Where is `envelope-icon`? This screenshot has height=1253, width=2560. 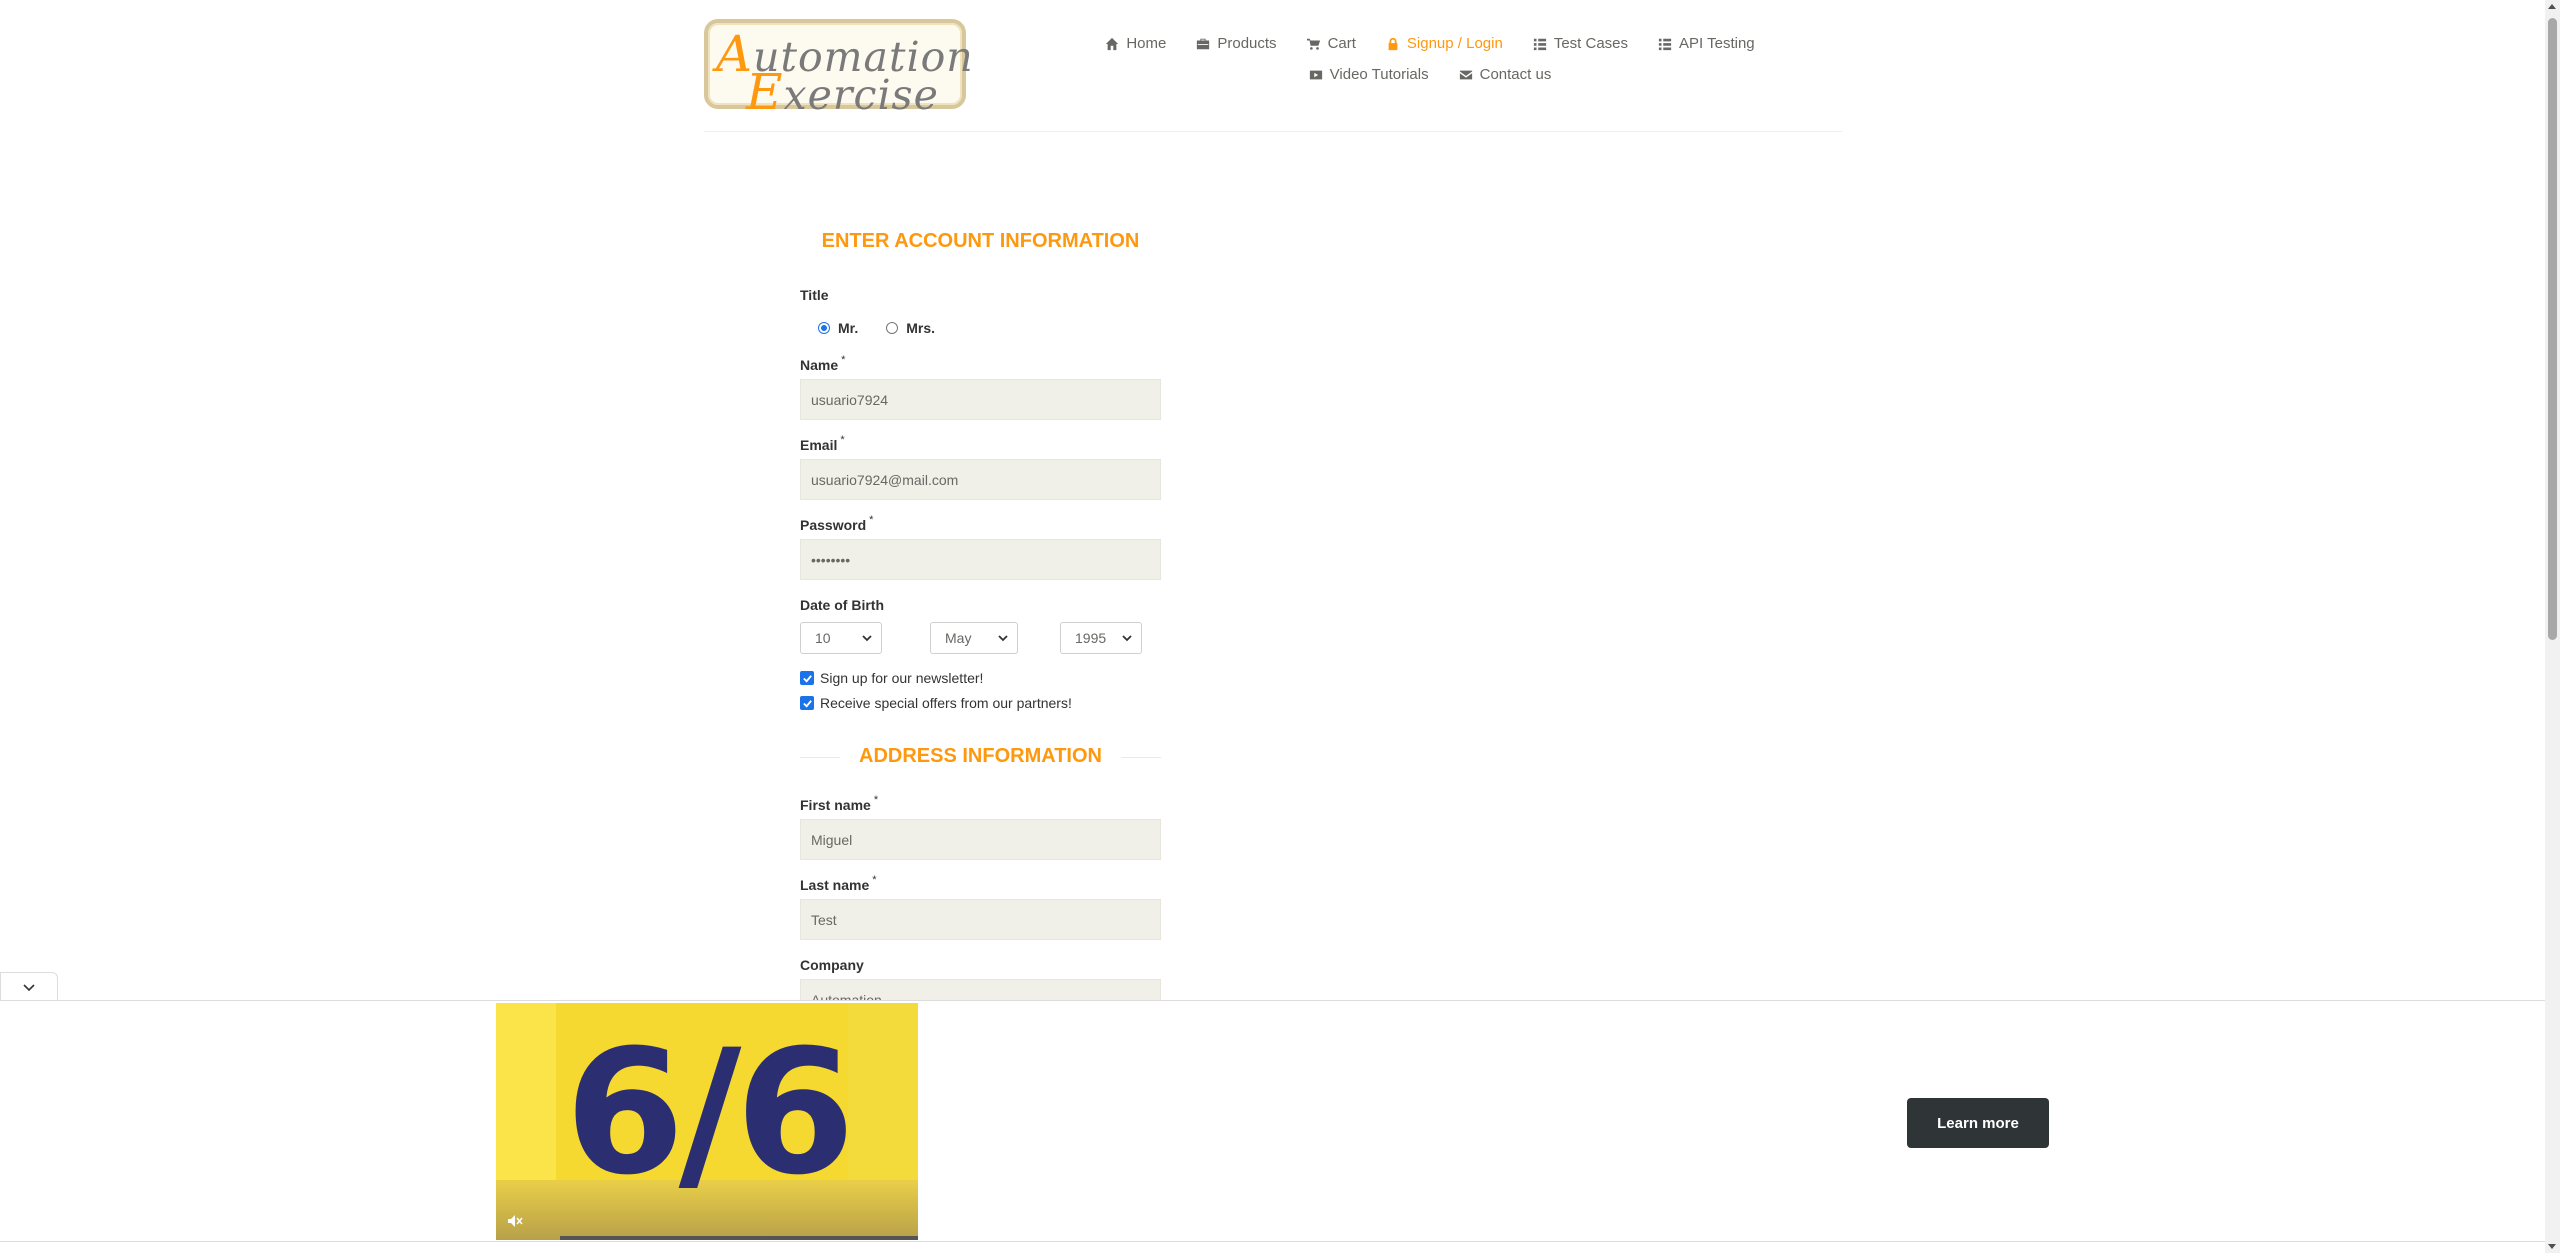
envelope-icon is located at coordinates (1465, 74).